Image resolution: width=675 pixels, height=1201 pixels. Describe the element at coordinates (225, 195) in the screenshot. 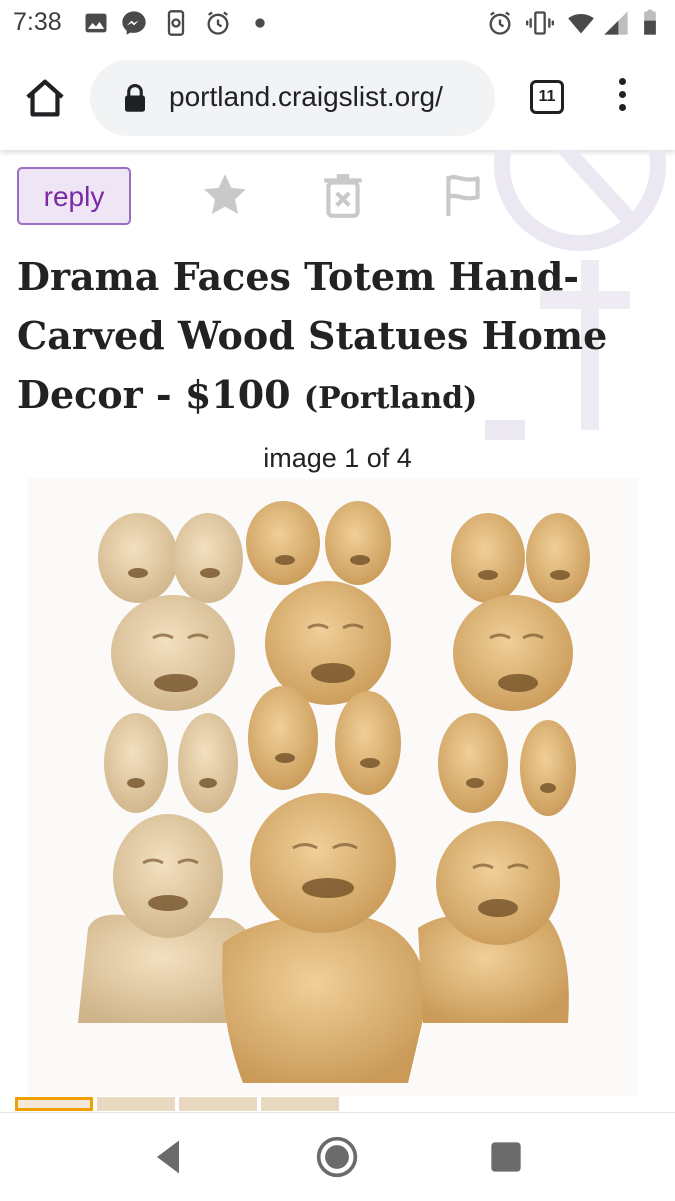

I see `star-icon` at that location.